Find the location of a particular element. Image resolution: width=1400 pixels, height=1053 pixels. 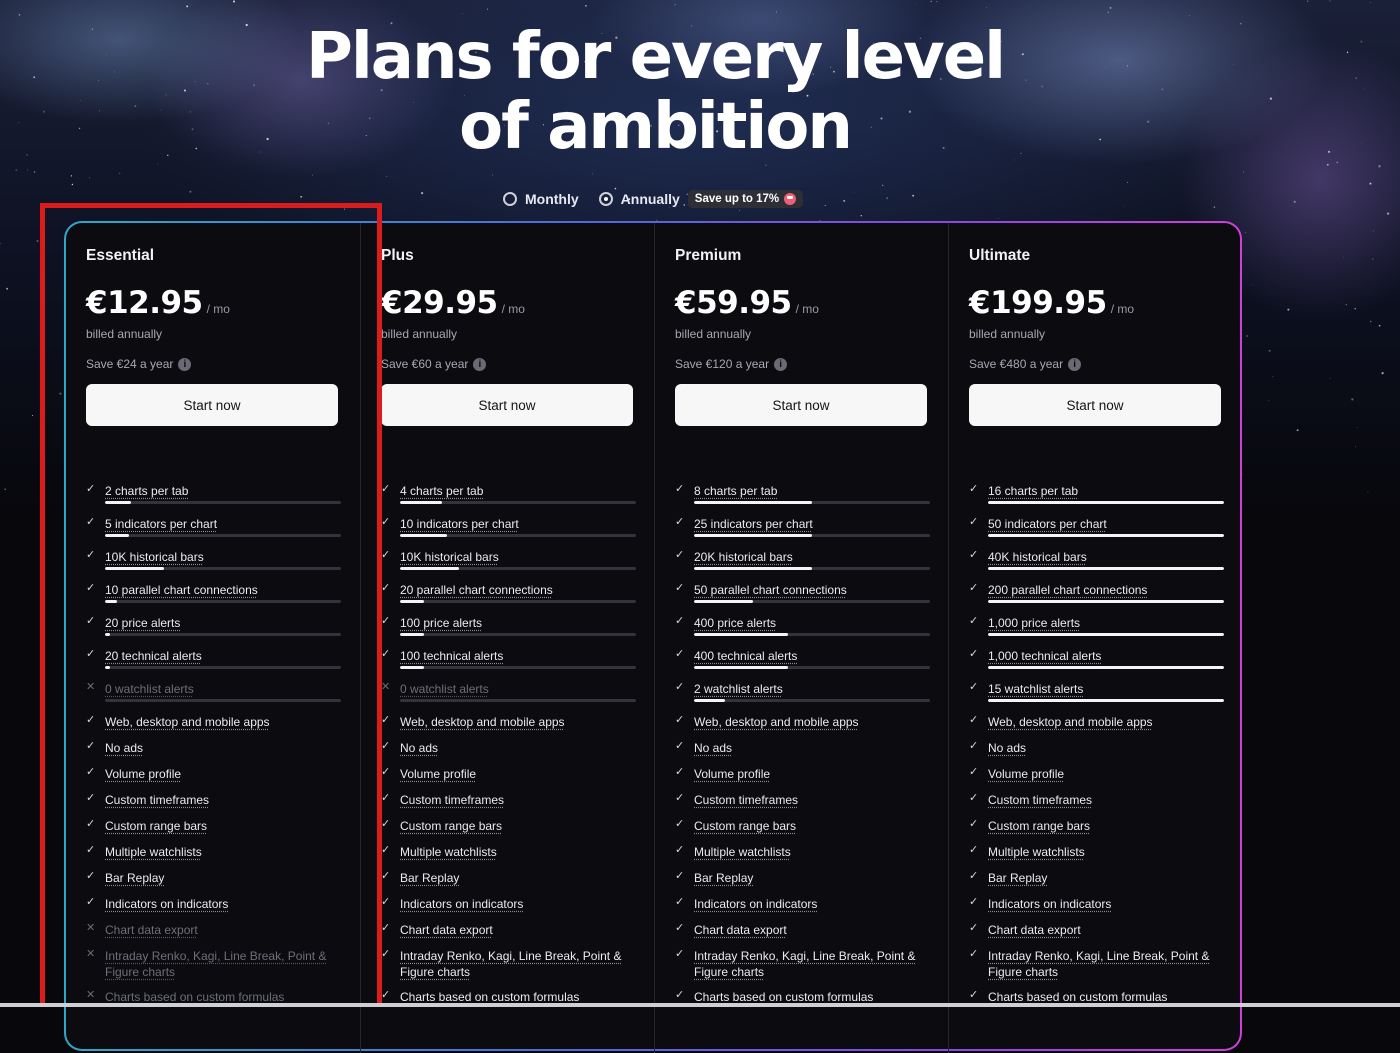

feature-label: 1,000 price alerts is located at coordinates (1103, 623).